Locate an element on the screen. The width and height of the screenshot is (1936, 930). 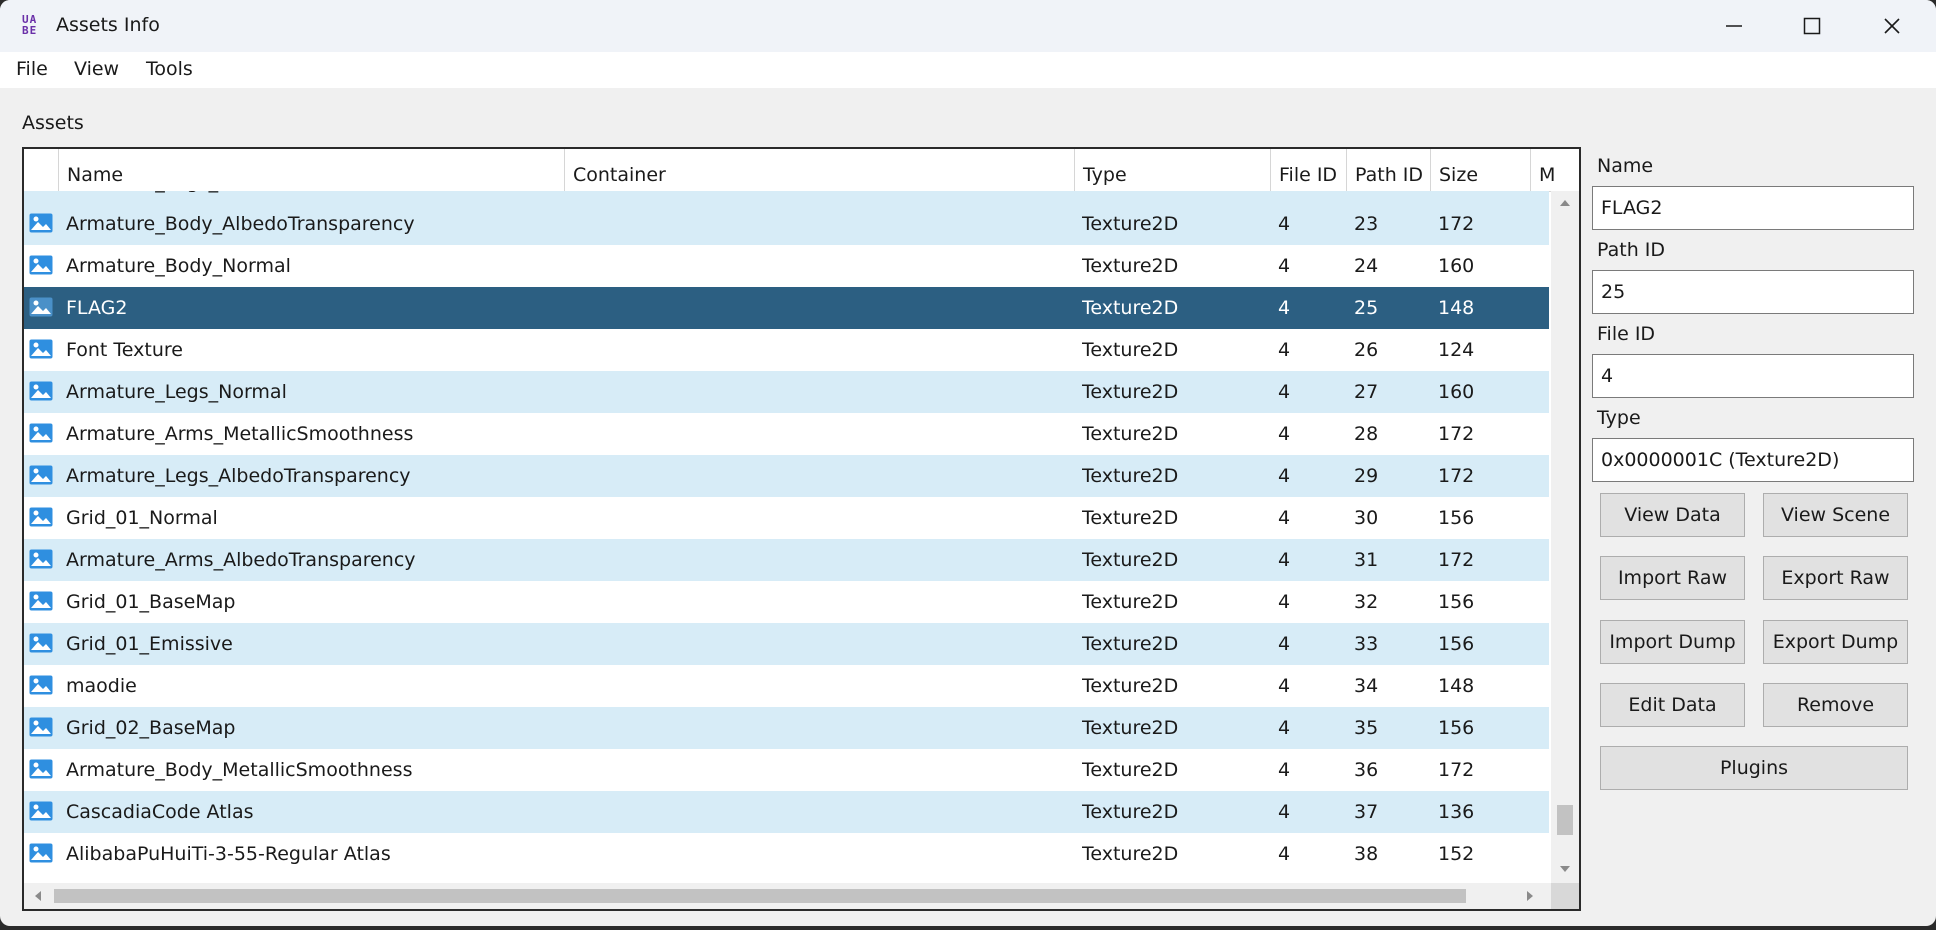
name-field is located at coordinates (1753, 208).